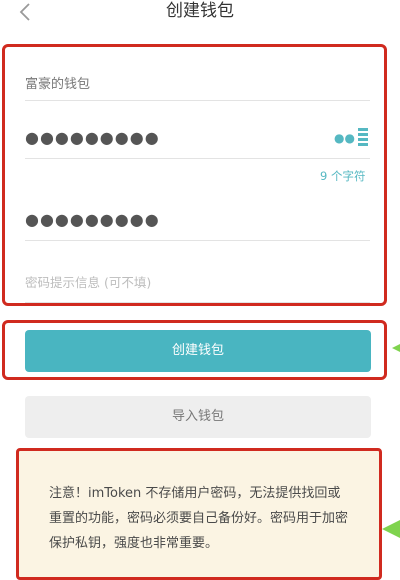 The width and height of the screenshot is (400, 580). What do you see at coordinates (197, 138) in the screenshot?
I see `password-input: ●●●●●●●●●` at bounding box center [197, 138].